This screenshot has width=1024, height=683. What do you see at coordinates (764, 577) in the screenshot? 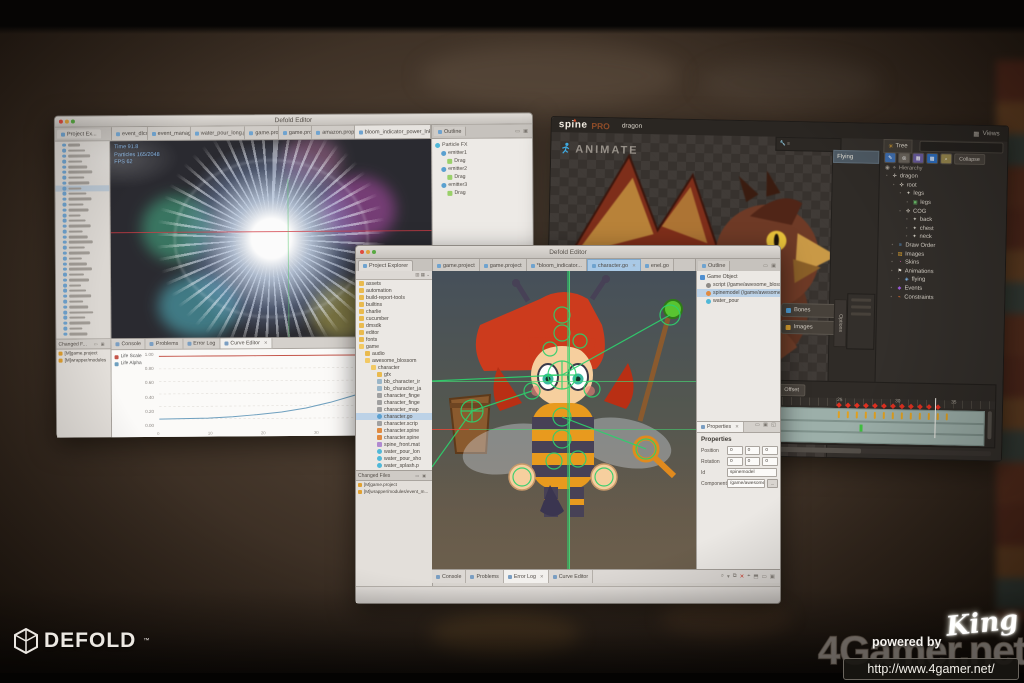
I see `minimize-panel-icon: ▭` at bounding box center [764, 577].